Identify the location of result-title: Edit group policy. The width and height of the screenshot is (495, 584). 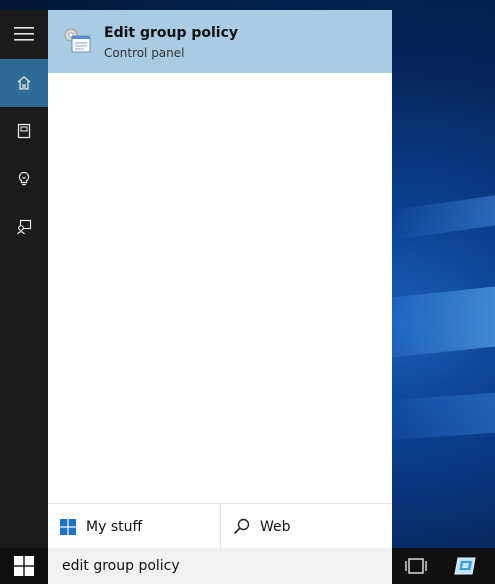
(171, 33).